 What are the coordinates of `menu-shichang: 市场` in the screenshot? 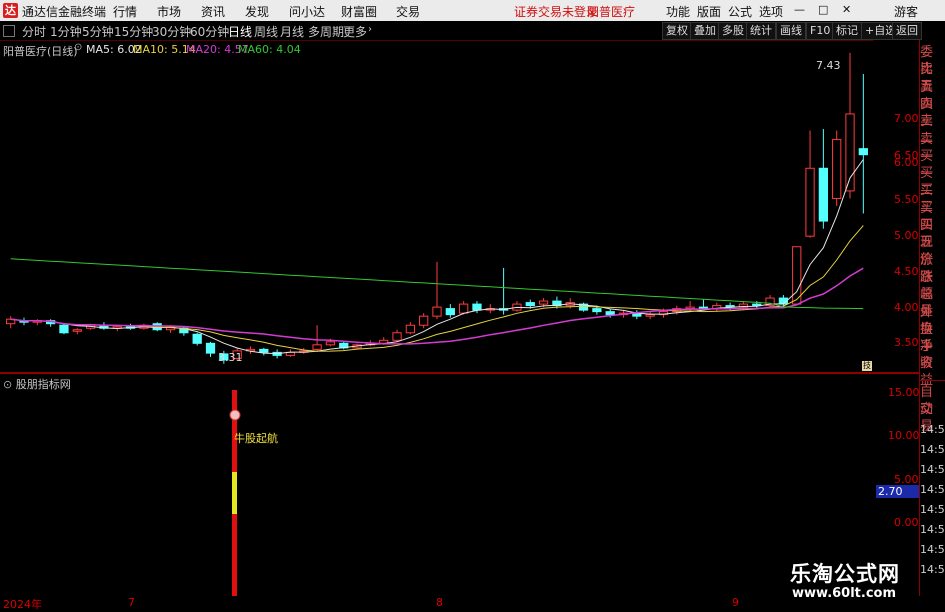 It's located at (169, 11).